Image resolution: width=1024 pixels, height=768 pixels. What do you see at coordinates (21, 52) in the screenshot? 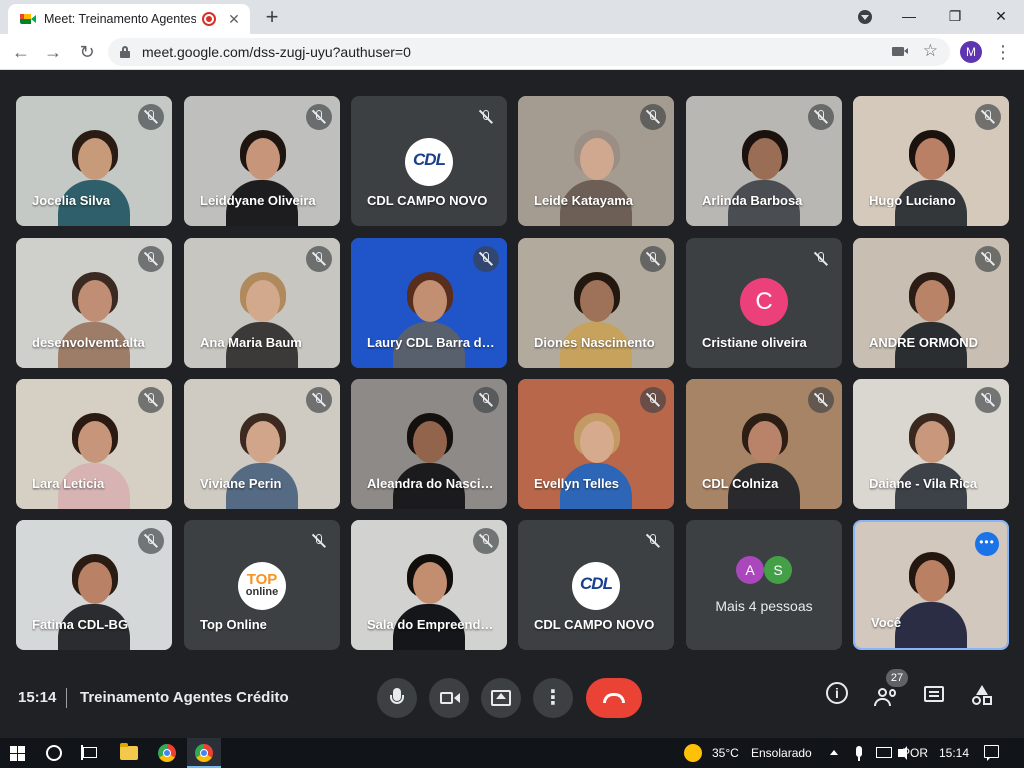
I see `back-button: ←` at bounding box center [21, 52].